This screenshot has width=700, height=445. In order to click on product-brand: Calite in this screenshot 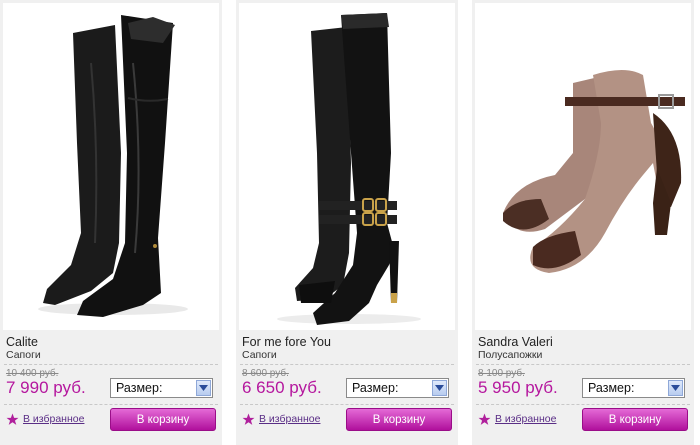, I will do `click(22, 342)`.